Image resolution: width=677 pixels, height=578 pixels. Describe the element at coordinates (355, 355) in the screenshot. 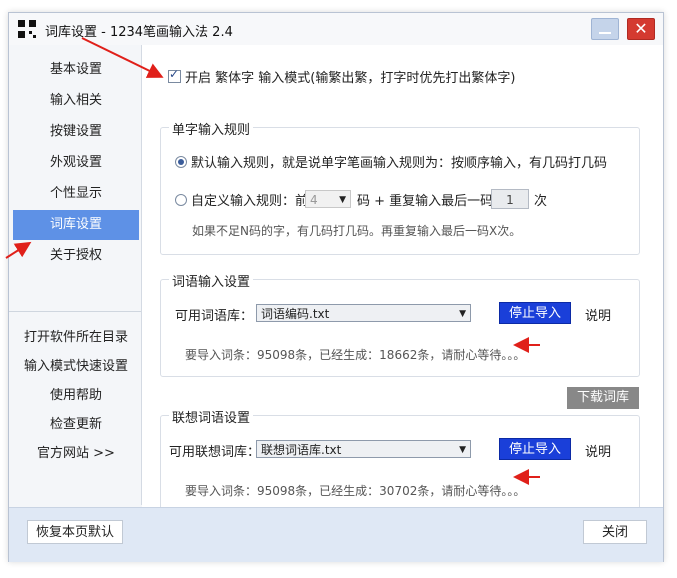

I see `phrase-progress-text: 要导入词条：95098条，已经生成：18662条，请耐心等待。。。` at that location.